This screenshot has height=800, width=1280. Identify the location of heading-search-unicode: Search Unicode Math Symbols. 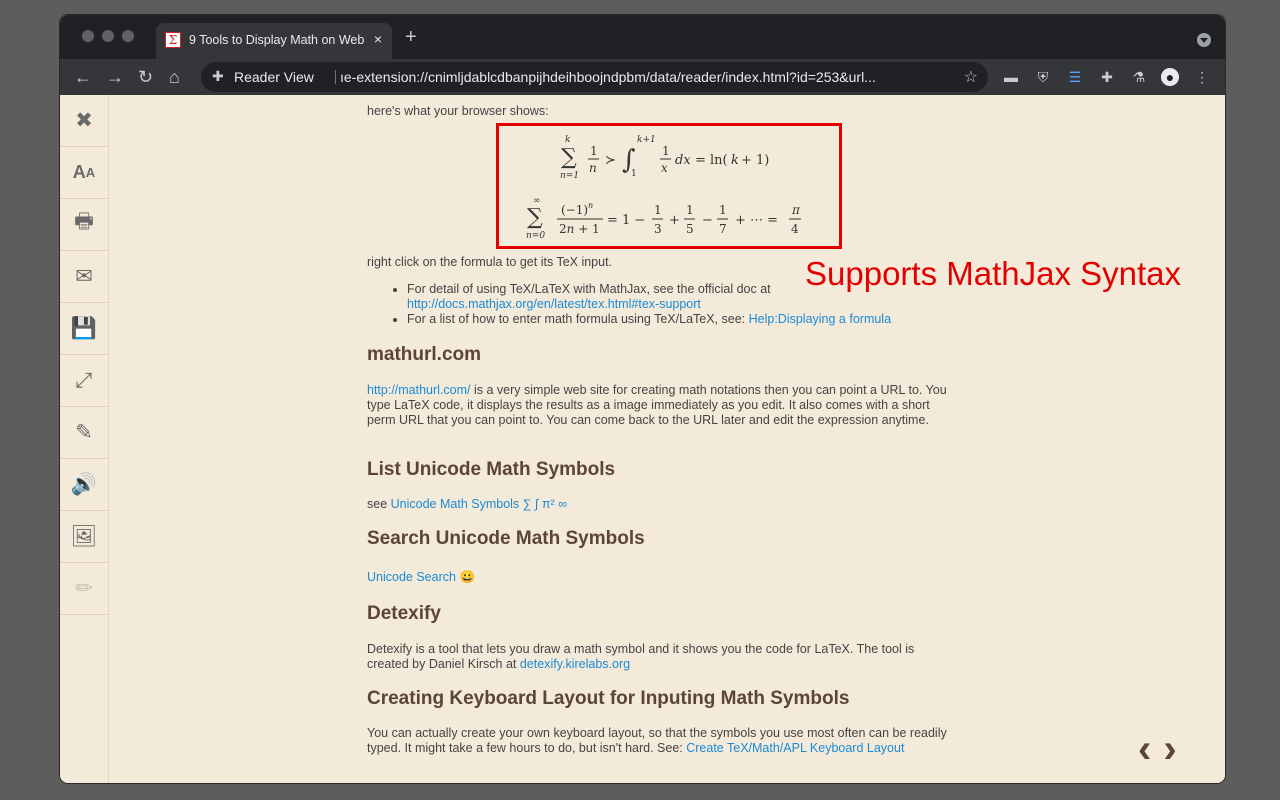
(506, 538).